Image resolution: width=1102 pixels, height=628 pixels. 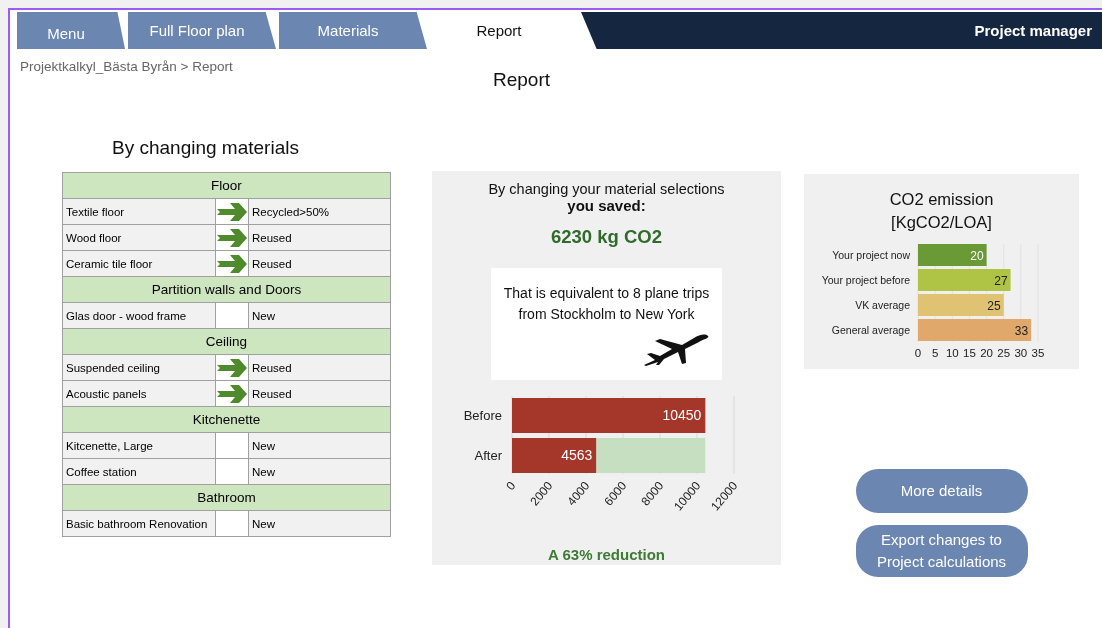 I want to click on axis-label: Your project before, so click(x=865, y=280).